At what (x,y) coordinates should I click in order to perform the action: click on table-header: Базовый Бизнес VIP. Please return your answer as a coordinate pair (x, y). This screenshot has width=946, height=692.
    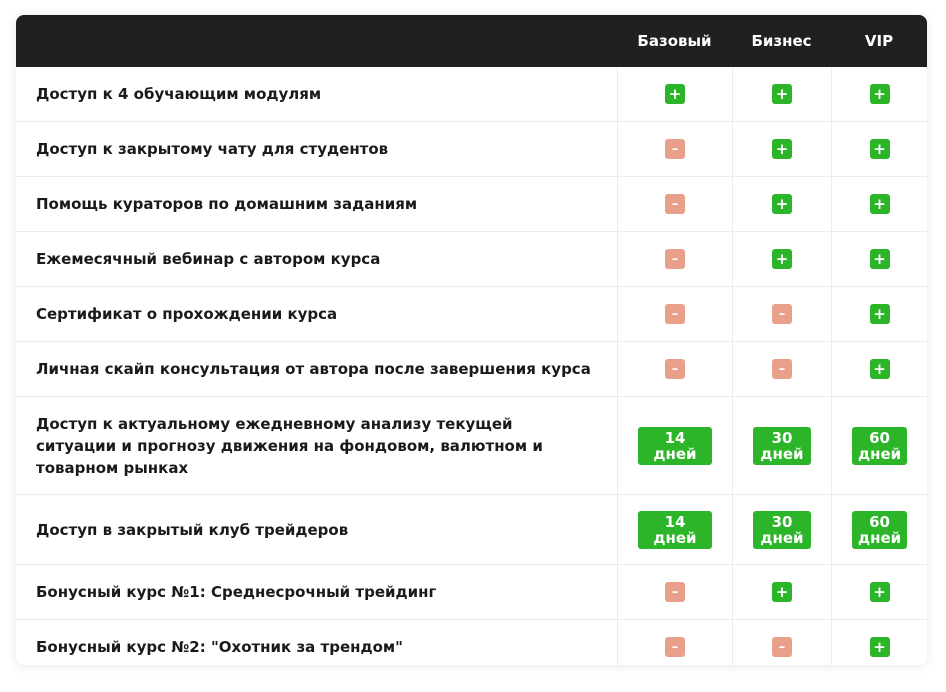
    Looking at the image, I should click on (471, 41).